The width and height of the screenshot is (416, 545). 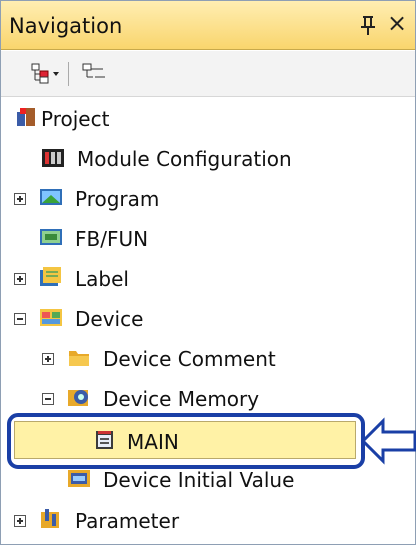 What do you see at coordinates (211, 441) in the screenshot?
I see `callout-annotation` at bounding box center [211, 441].